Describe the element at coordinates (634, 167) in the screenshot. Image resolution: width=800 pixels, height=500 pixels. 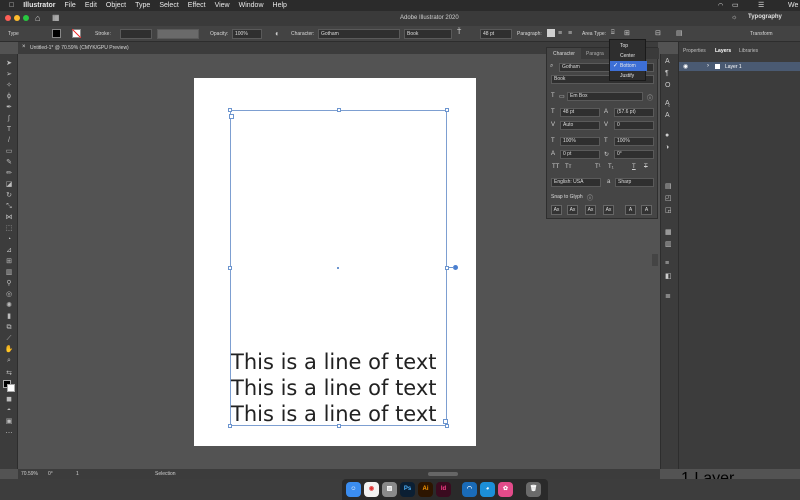
I see `underline-button: T` at that location.